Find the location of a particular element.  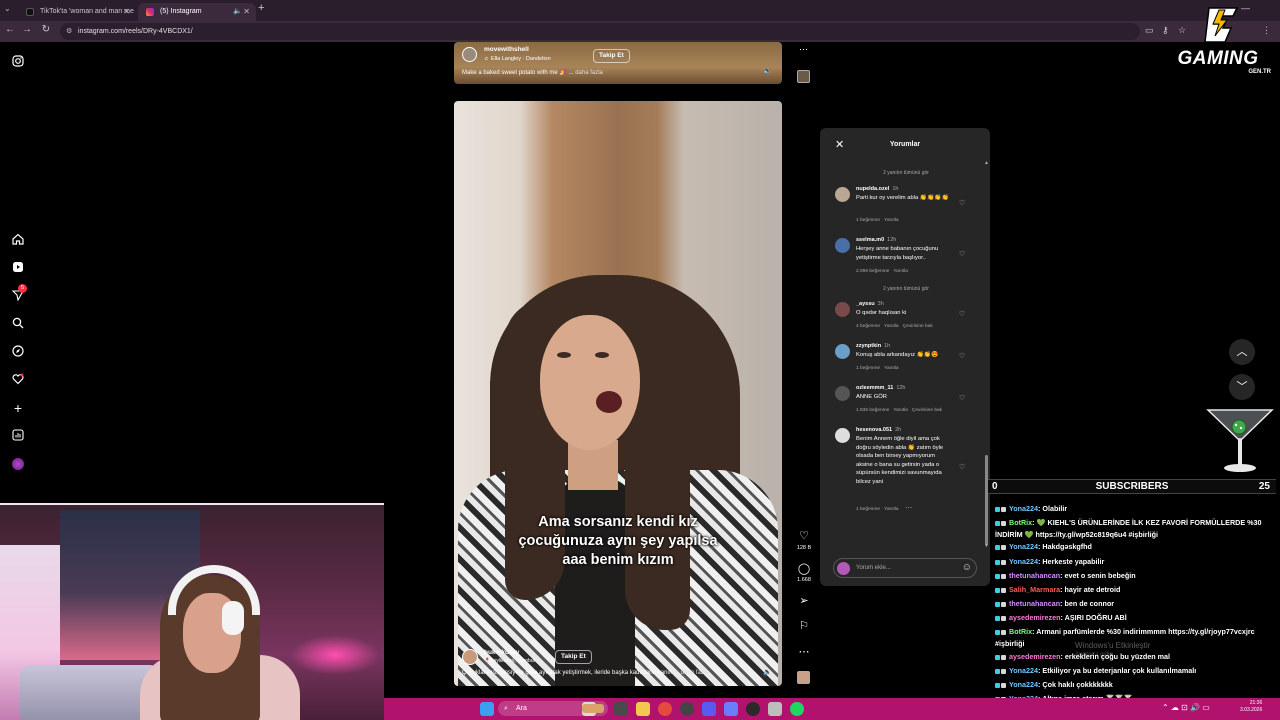

settings-icon is located at coordinates (775, 709).